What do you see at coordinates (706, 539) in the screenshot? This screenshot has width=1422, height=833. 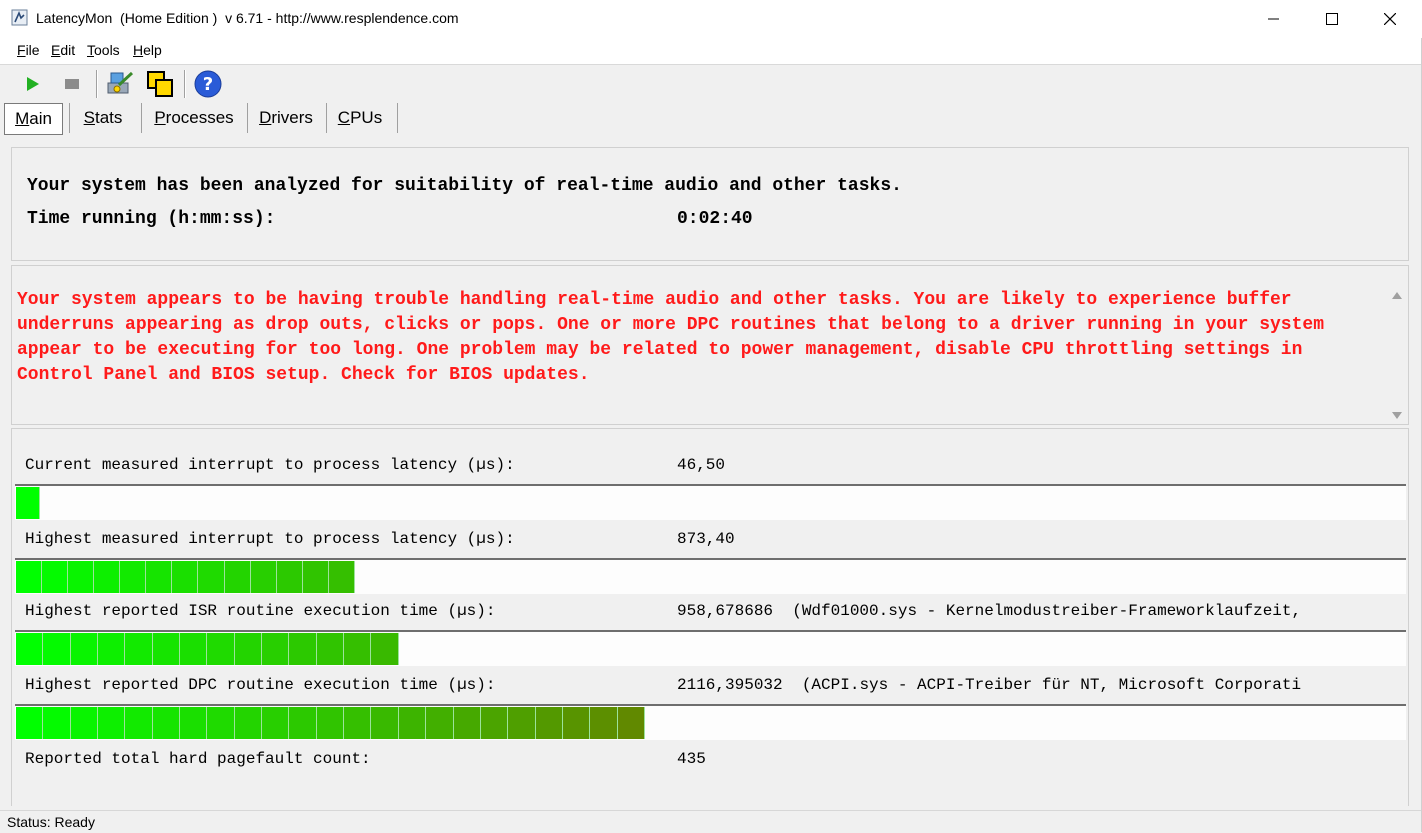 I see `highest-latency-value: 873,40` at bounding box center [706, 539].